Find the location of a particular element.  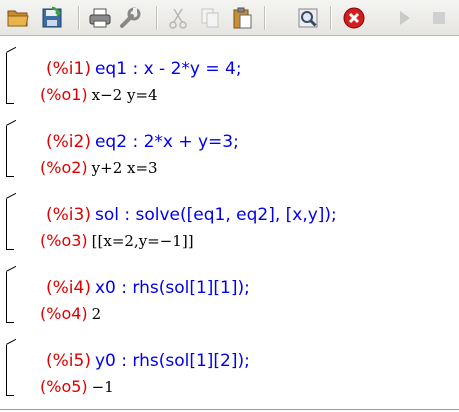

output-label: (%o1) is located at coordinates (64, 94).